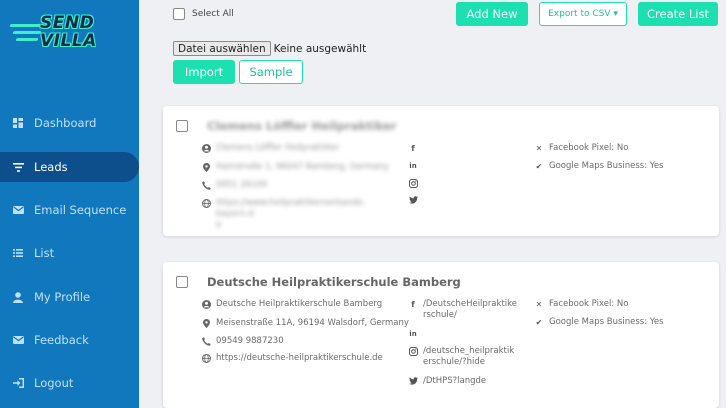 Image resolution: width=726 pixels, height=408 pixels. I want to click on facebook-row: f /DeutscheHeilpraktike rschule/, so click(465, 310).